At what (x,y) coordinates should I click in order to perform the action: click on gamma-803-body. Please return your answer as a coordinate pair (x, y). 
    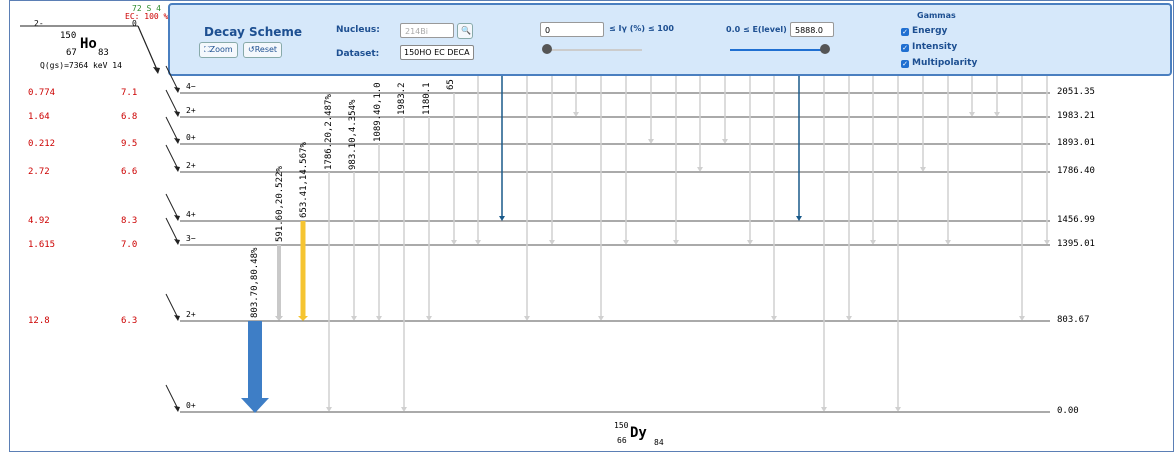
    Looking at the image, I should click on (255, 360).